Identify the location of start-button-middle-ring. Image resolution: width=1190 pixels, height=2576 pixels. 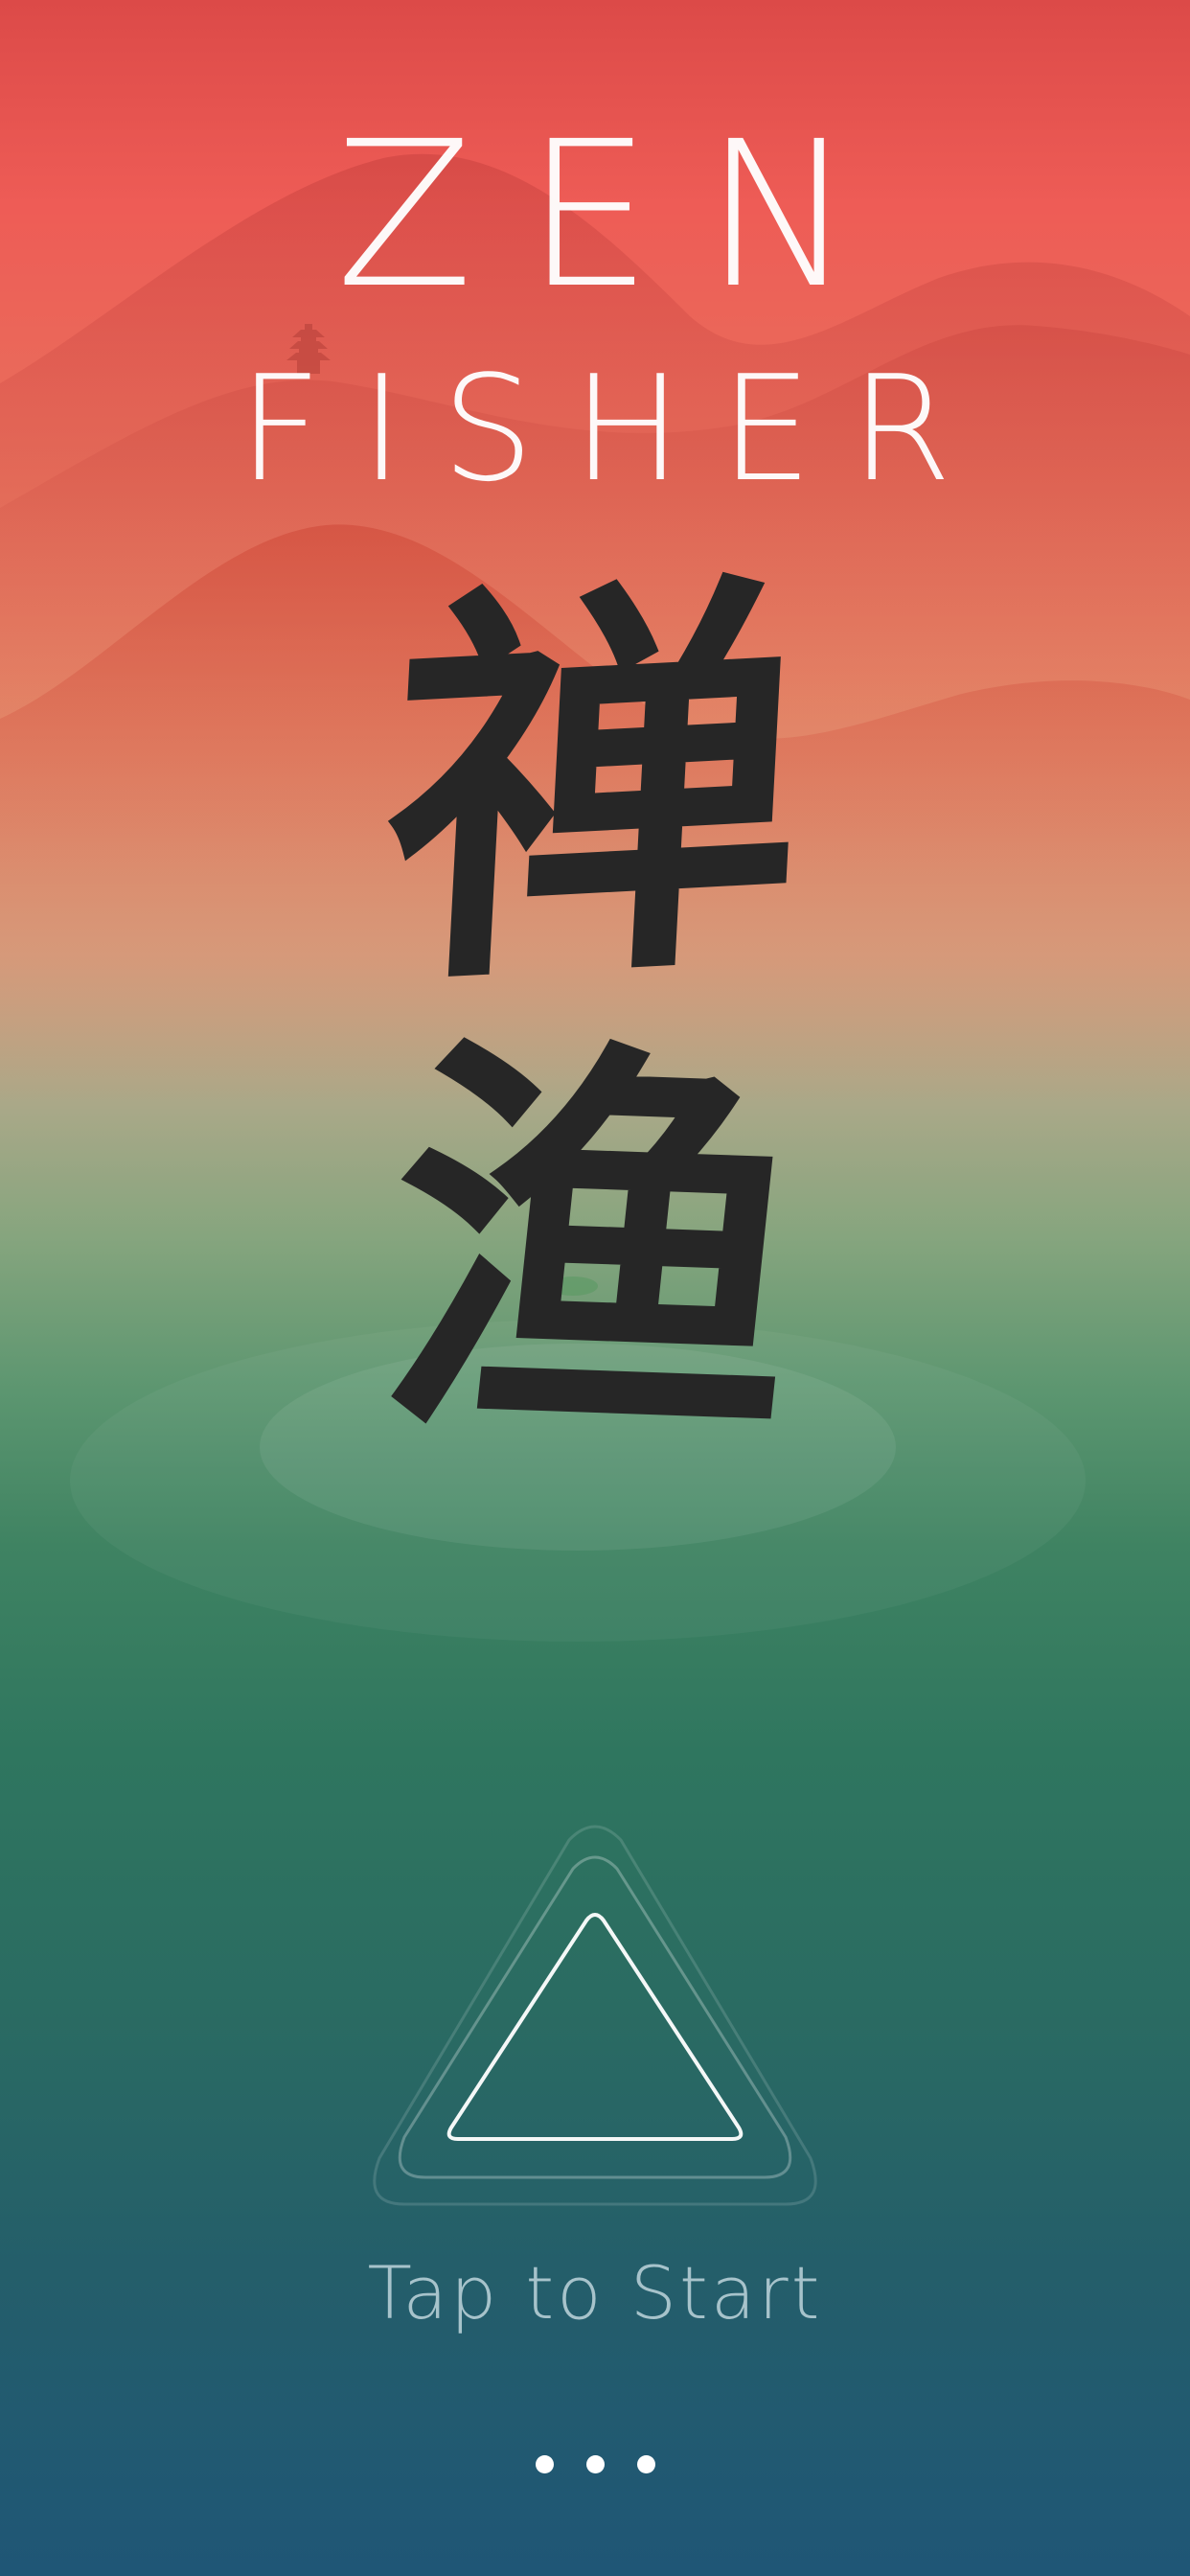
(595, 2017).